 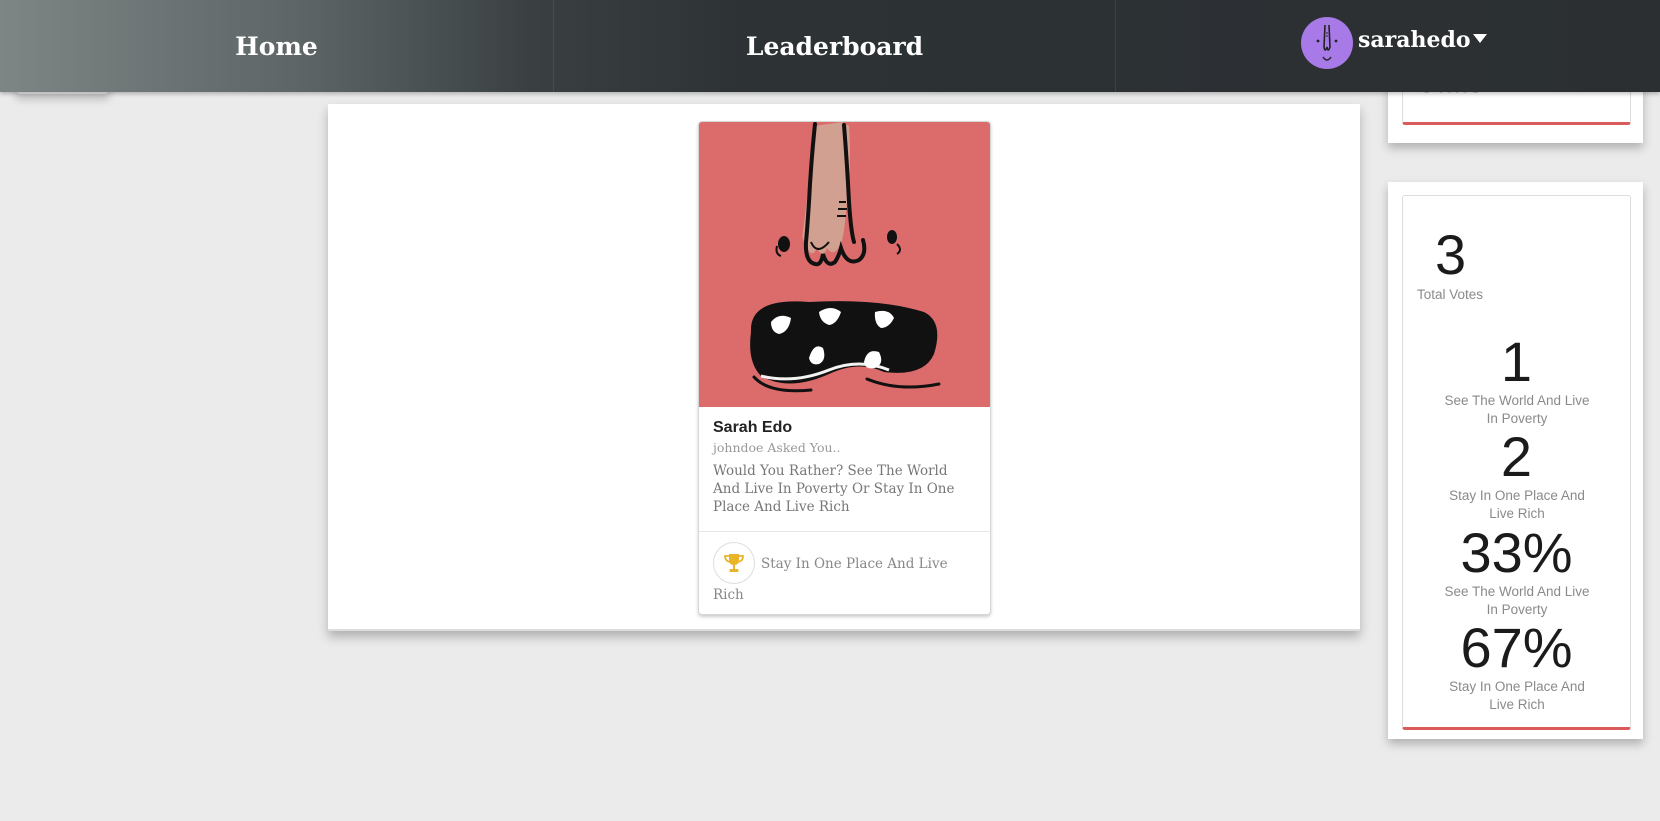 What do you see at coordinates (844, 531) in the screenshot?
I see `card-divider` at bounding box center [844, 531].